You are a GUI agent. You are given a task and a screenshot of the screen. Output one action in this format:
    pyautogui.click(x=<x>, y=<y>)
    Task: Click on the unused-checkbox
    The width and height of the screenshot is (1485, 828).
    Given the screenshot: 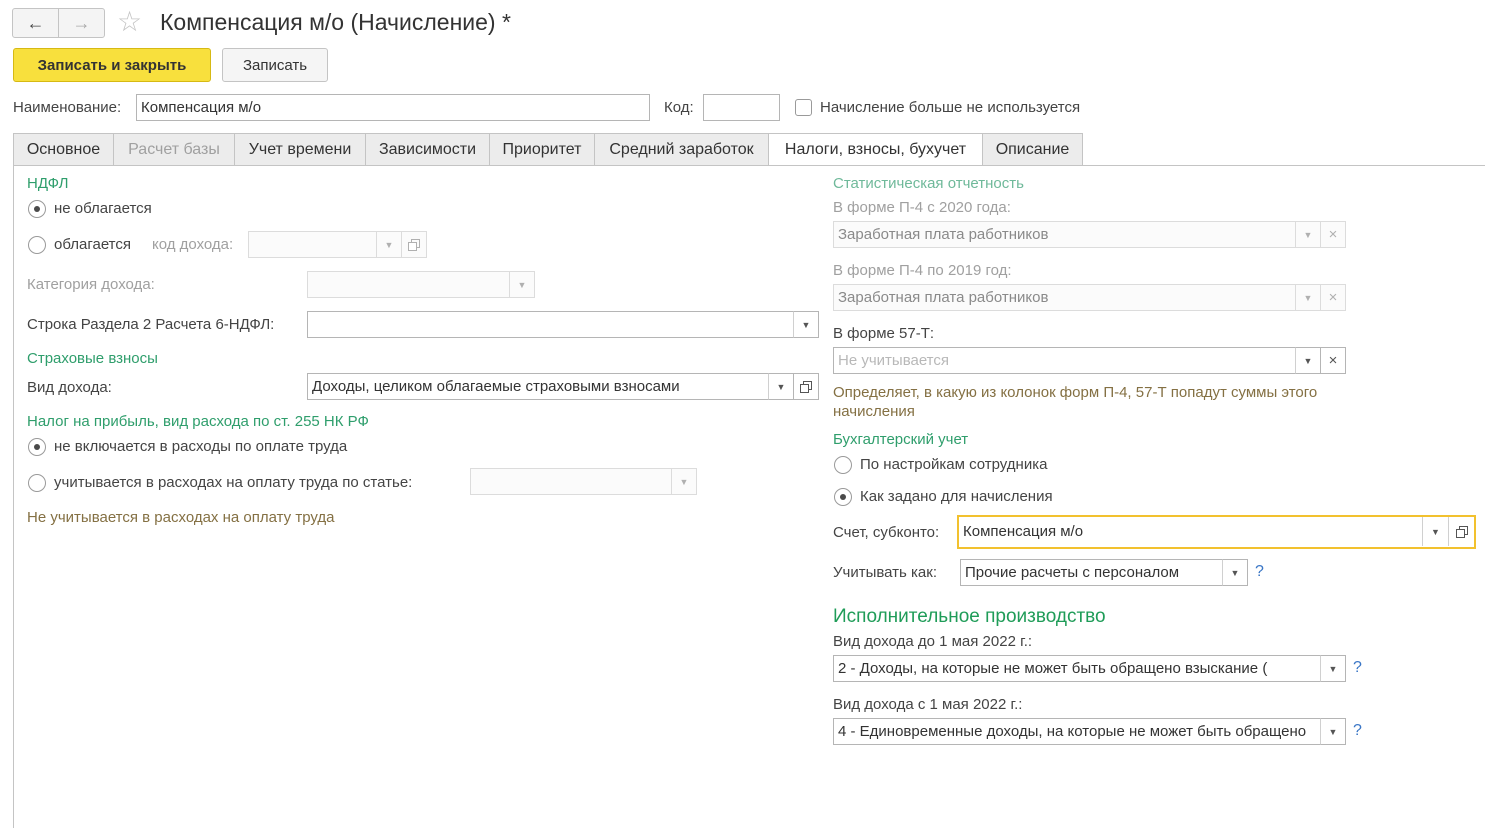 What is the action you would take?
    pyautogui.click(x=803, y=107)
    